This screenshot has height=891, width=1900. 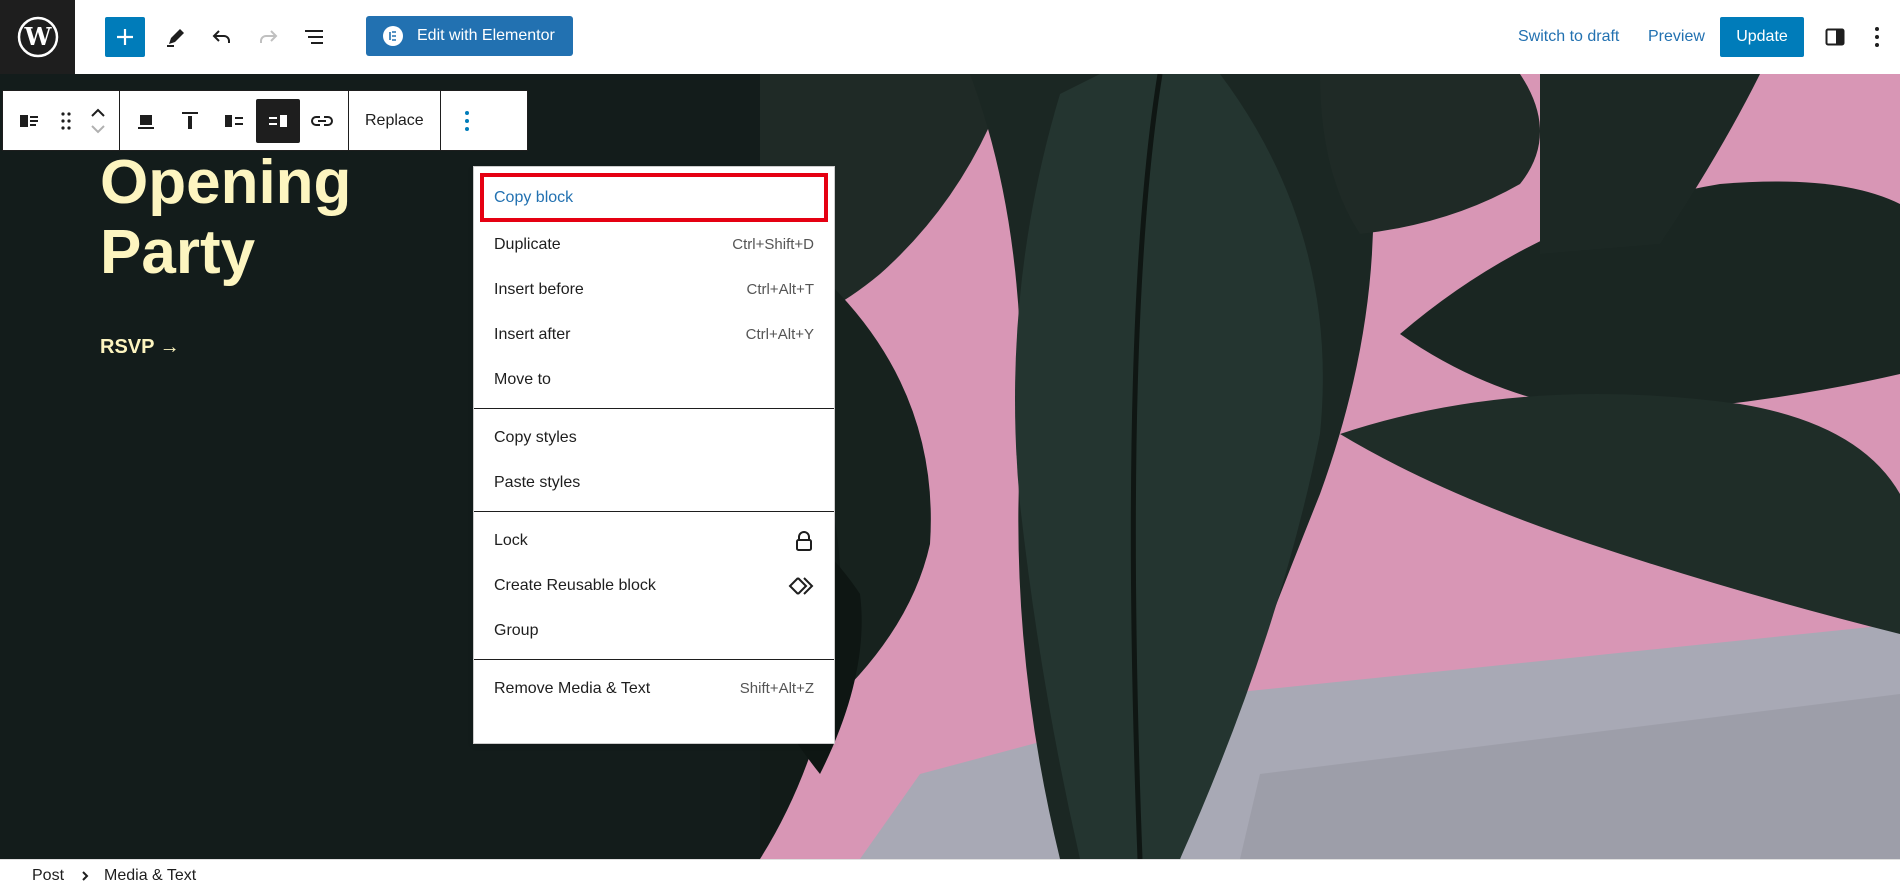 What do you see at coordinates (1568, 37) in the screenshot?
I see `switch-to-draft-button: Switch to draft` at bounding box center [1568, 37].